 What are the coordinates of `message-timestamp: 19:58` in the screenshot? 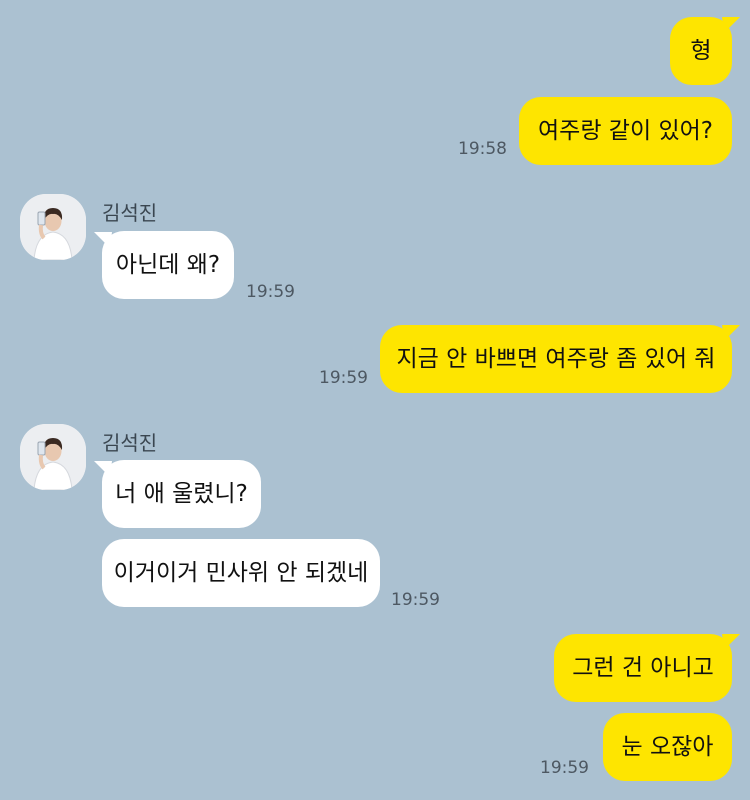 It's located at (482, 149).